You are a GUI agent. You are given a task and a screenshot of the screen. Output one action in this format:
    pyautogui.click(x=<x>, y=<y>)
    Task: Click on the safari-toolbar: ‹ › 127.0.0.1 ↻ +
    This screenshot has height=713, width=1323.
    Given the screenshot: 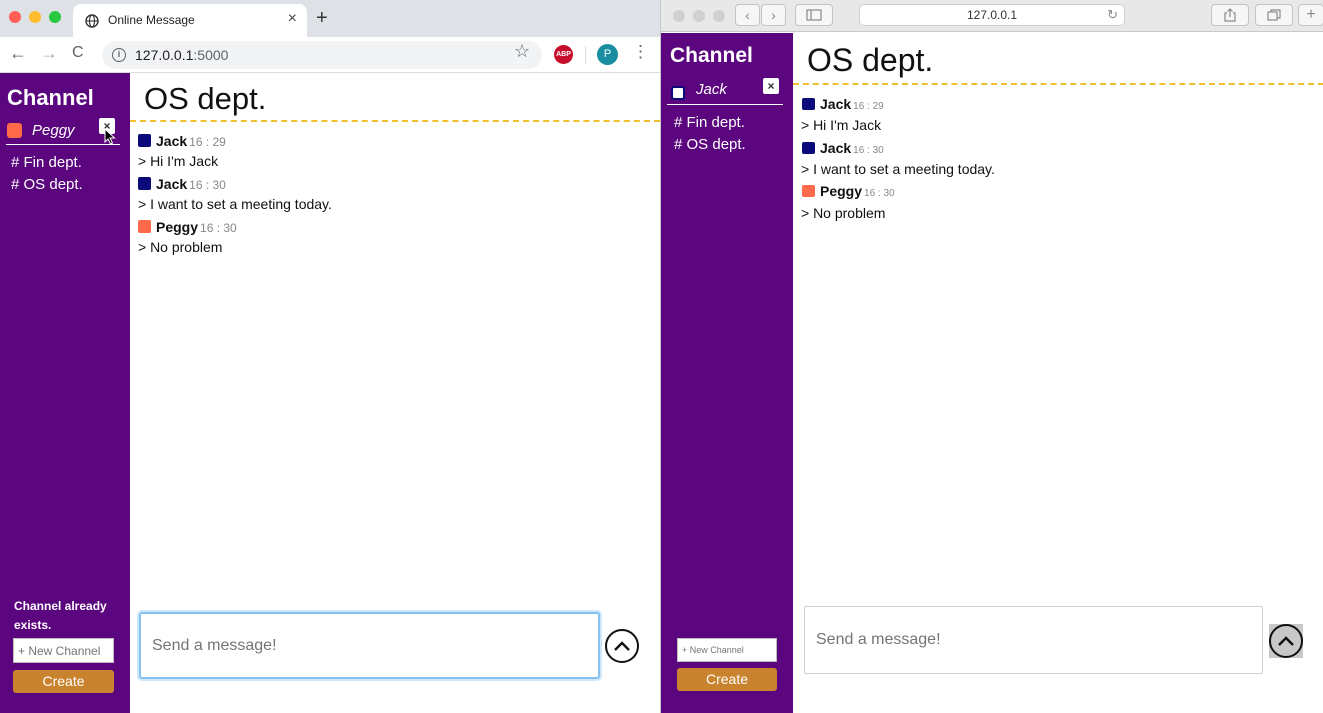 What is the action you would take?
    pyautogui.click(x=992, y=16)
    